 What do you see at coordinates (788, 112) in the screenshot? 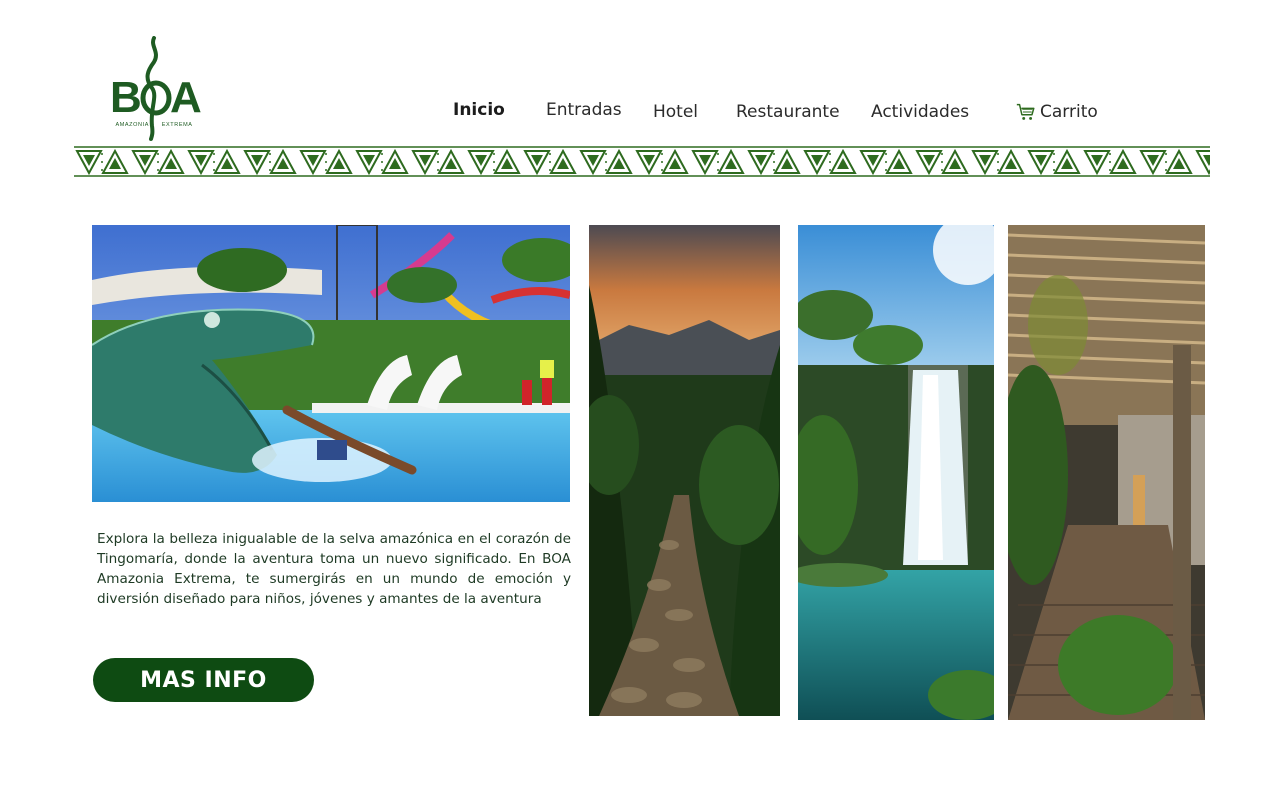
I see `nav-item-restaurante: Restaurante` at bounding box center [788, 112].